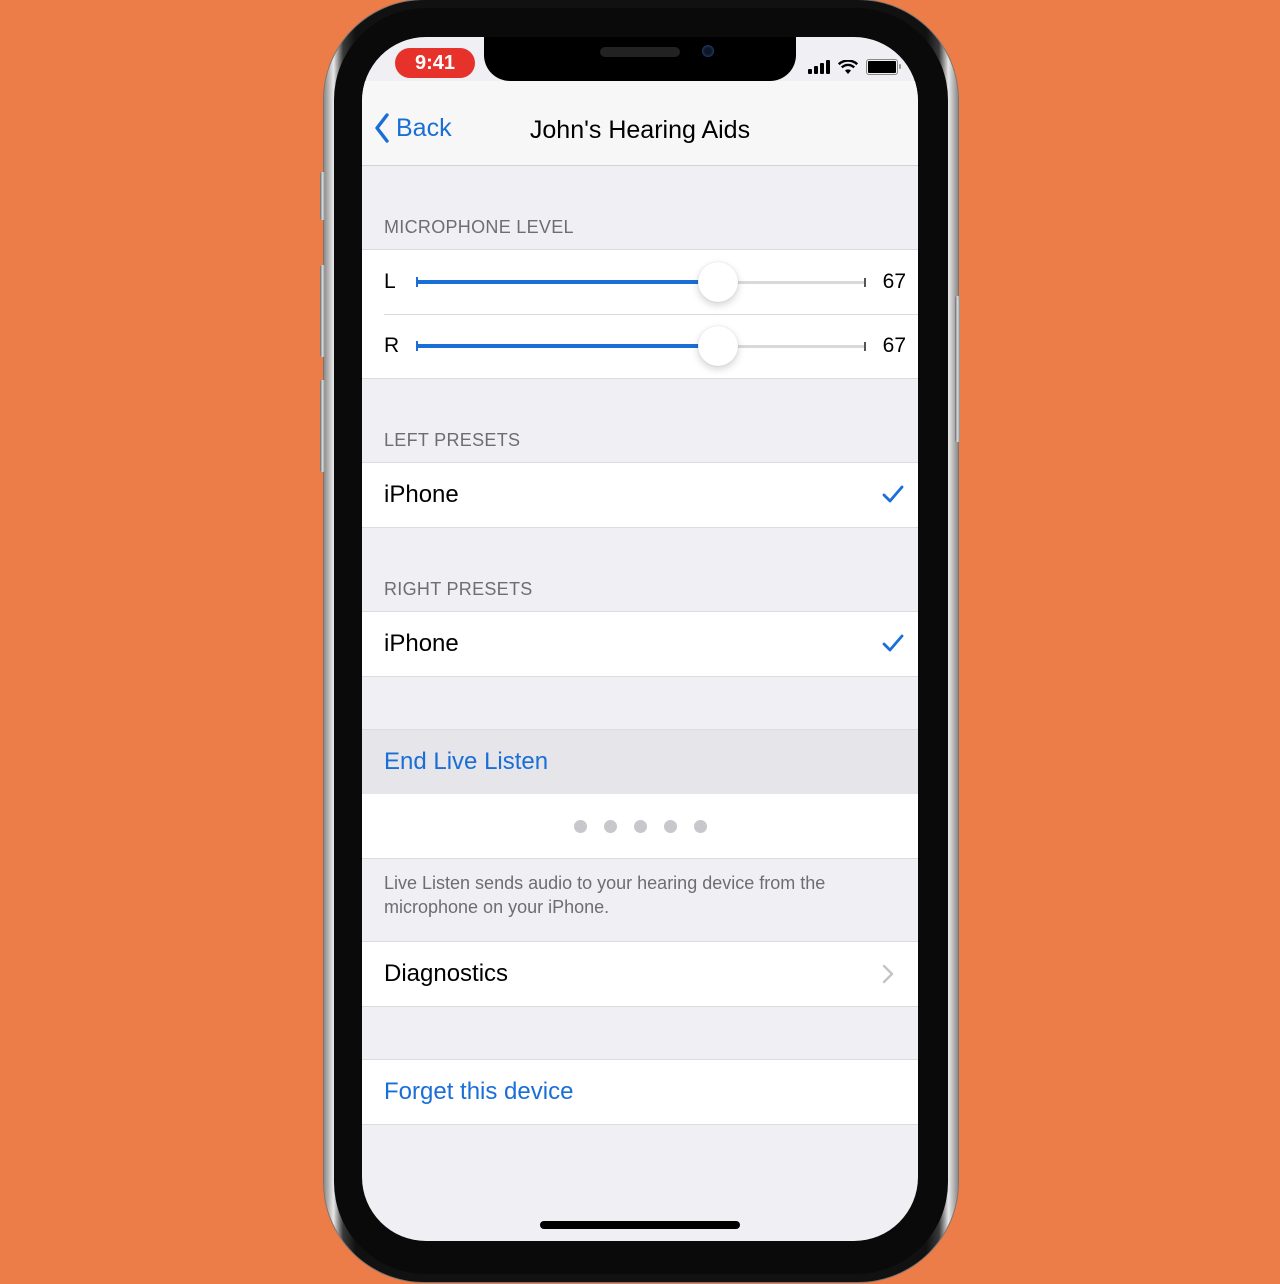 The width and height of the screenshot is (1280, 1284). What do you see at coordinates (392, 345) in the screenshot?
I see `channel-label: R` at bounding box center [392, 345].